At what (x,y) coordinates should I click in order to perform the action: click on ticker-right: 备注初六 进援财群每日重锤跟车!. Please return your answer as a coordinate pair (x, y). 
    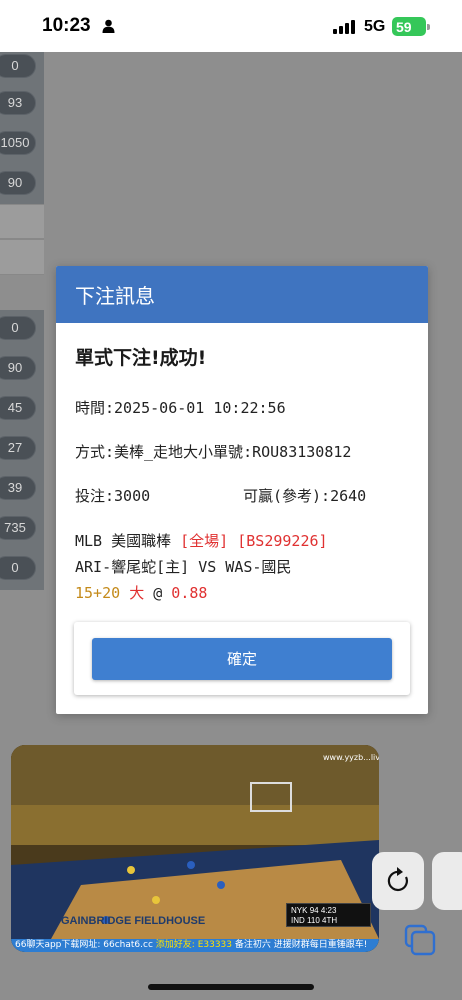
    Looking at the image, I should click on (301, 945).